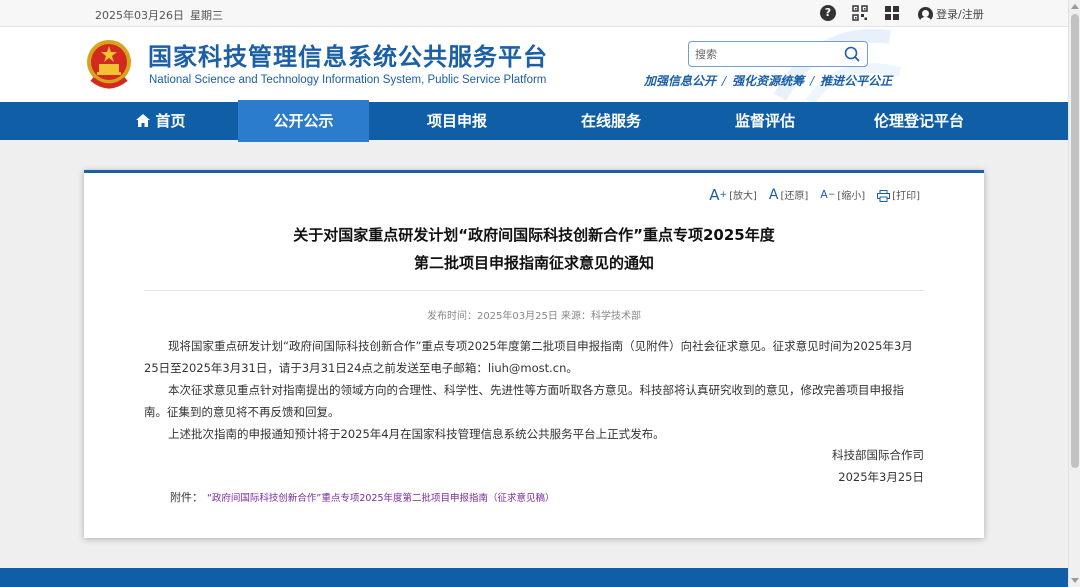  I want to click on help-icon: ?, so click(828, 13).